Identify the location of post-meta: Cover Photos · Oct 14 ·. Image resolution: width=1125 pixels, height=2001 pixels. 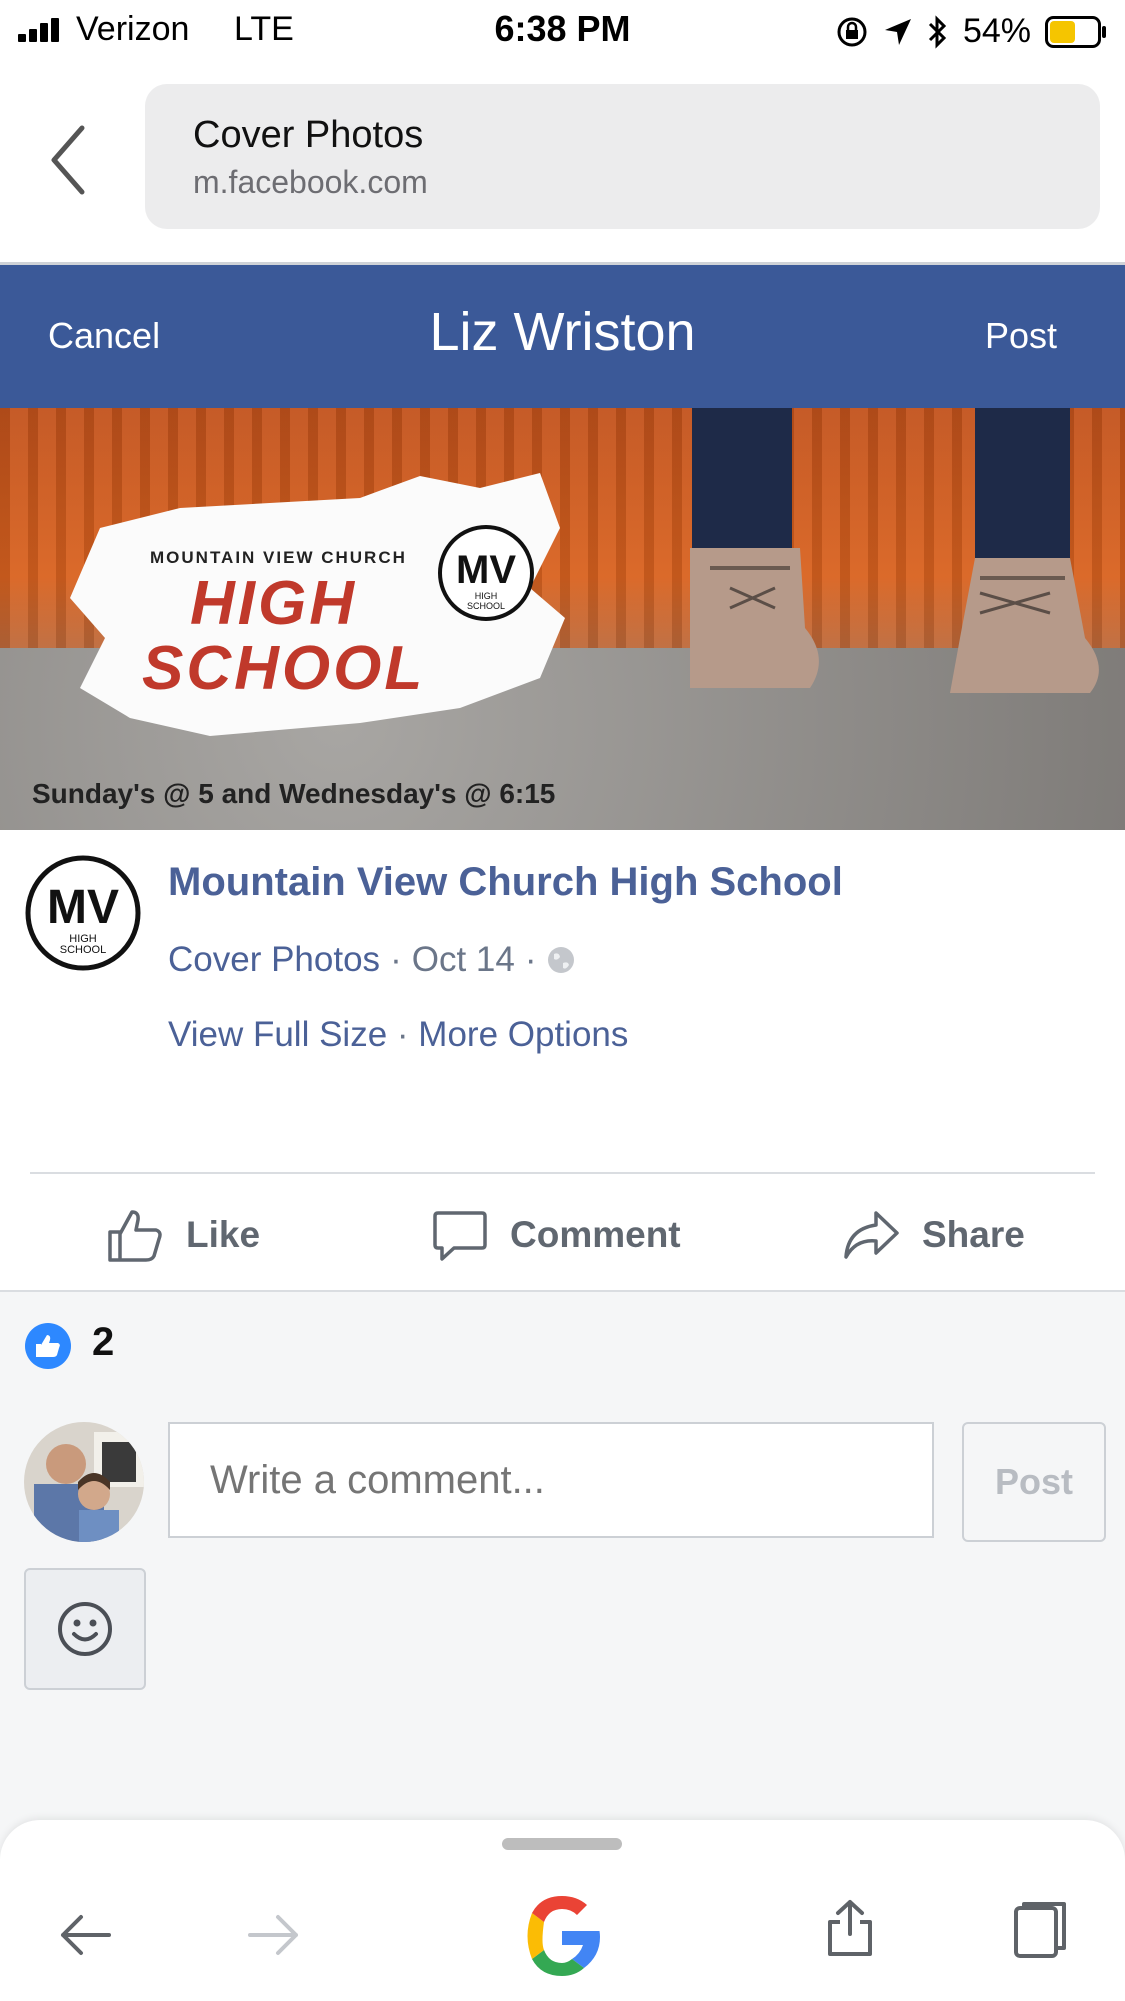
(372, 960).